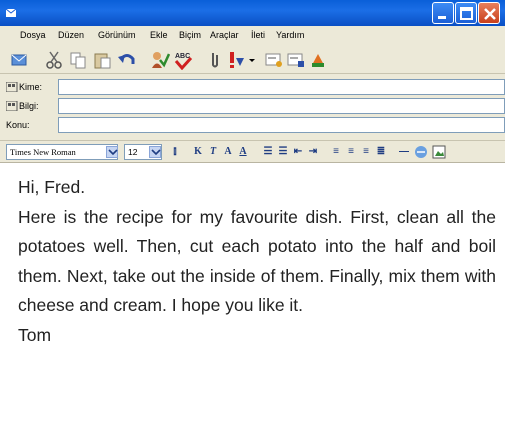 The image size is (505, 445). What do you see at coordinates (243, 152) in the screenshot?
I see `font-color-icon: A` at bounding box center [243, 152].